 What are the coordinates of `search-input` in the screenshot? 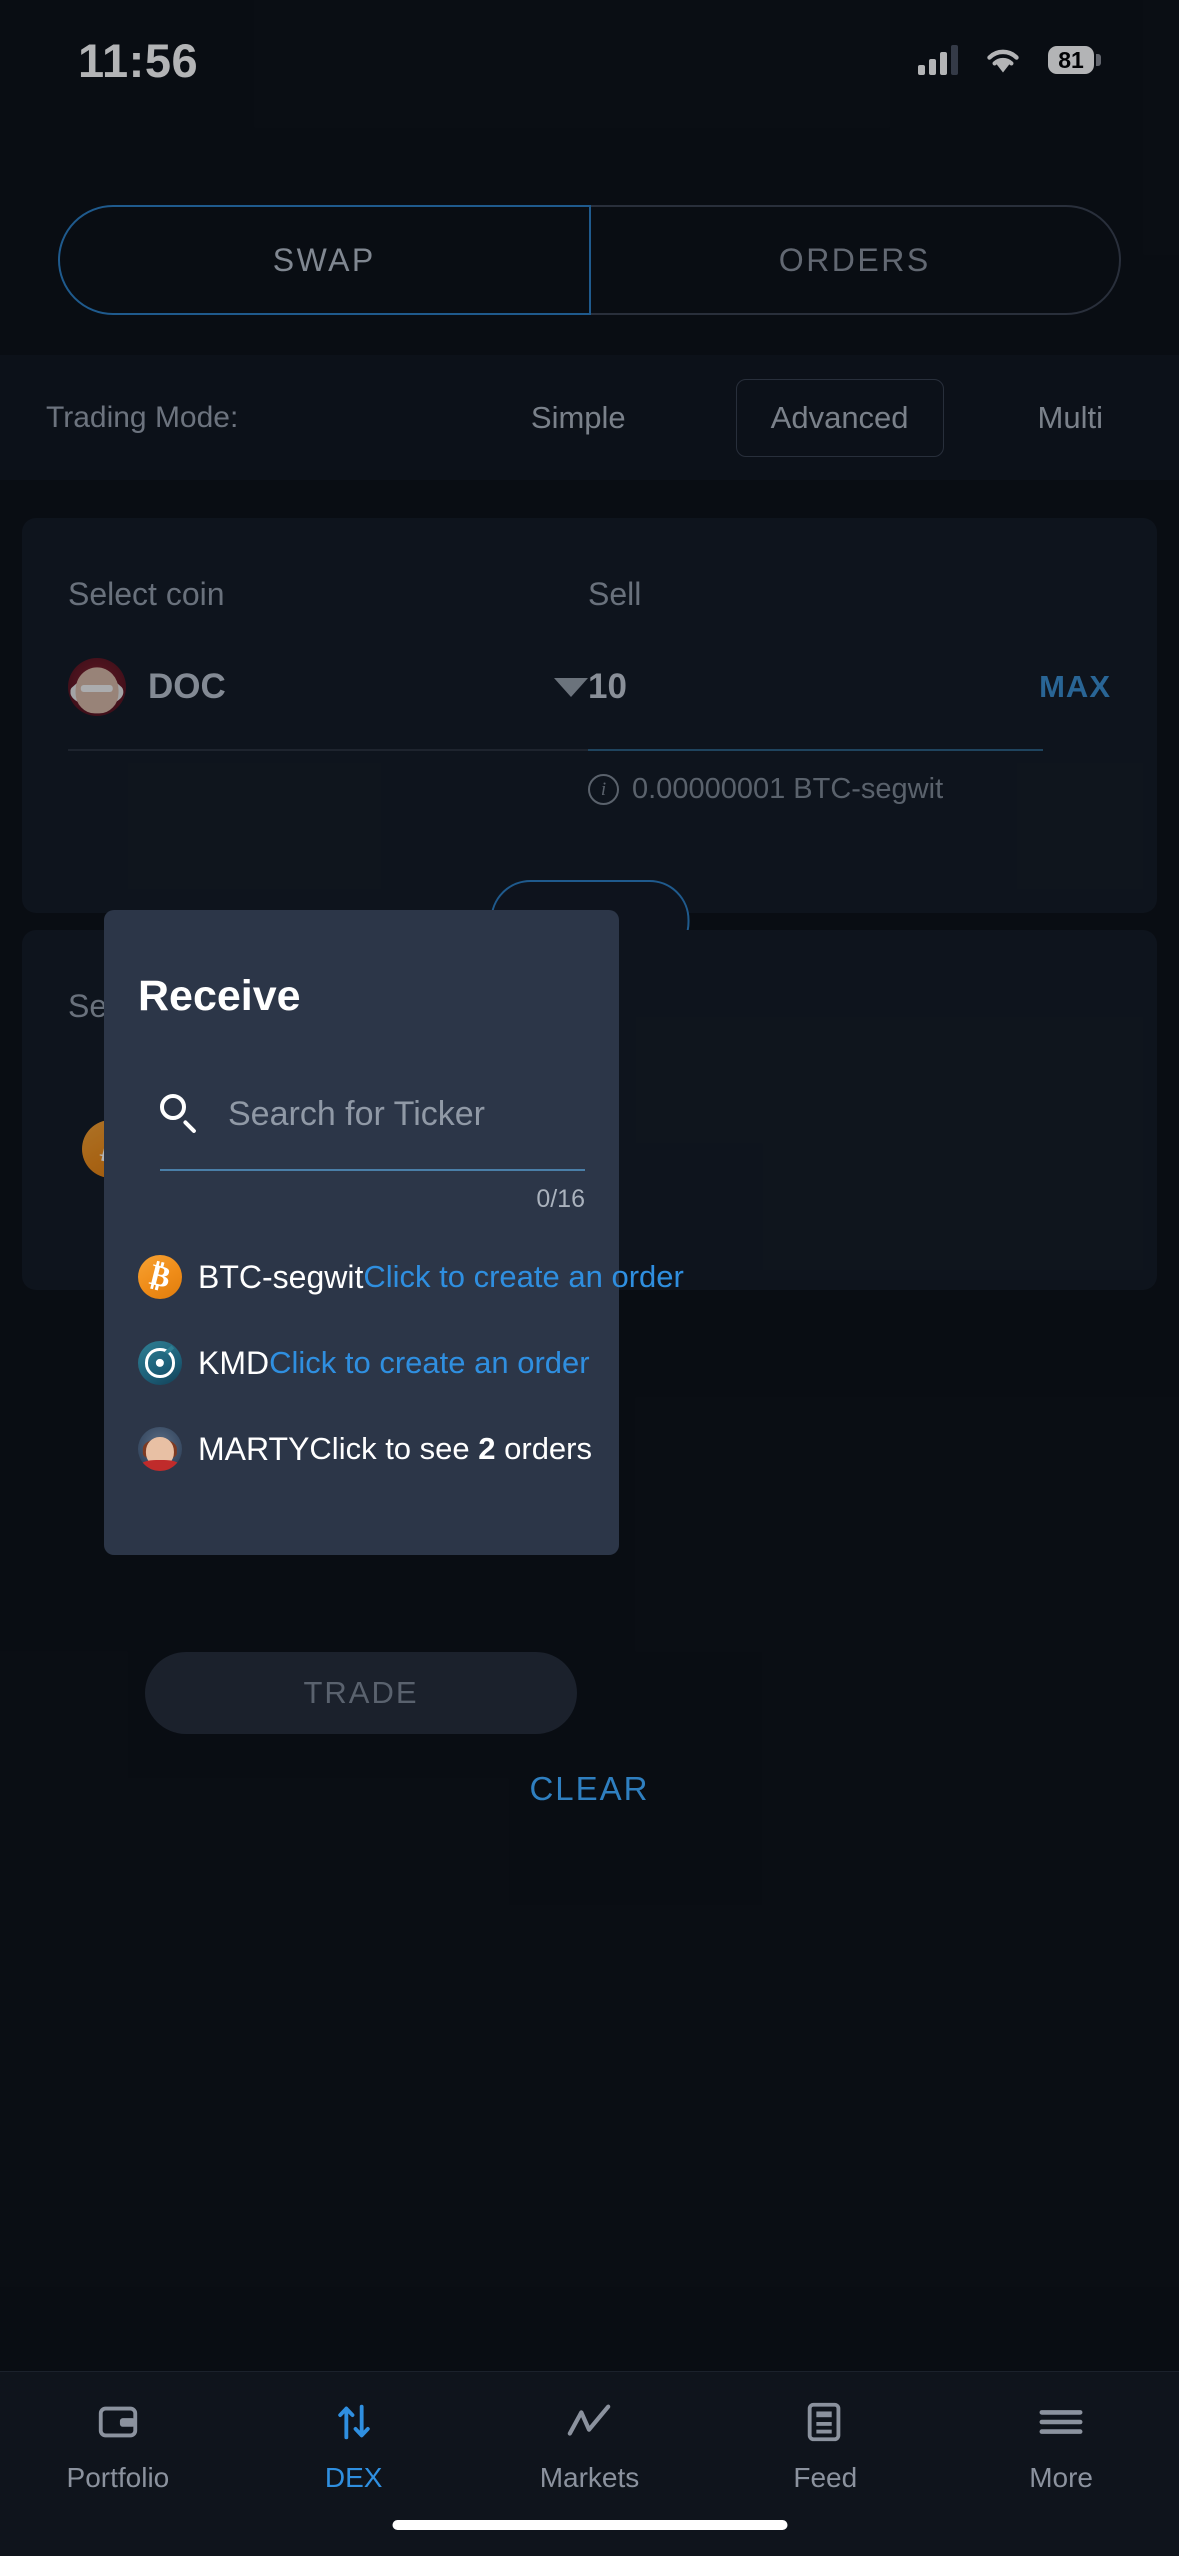 It's located at (406, 1114).